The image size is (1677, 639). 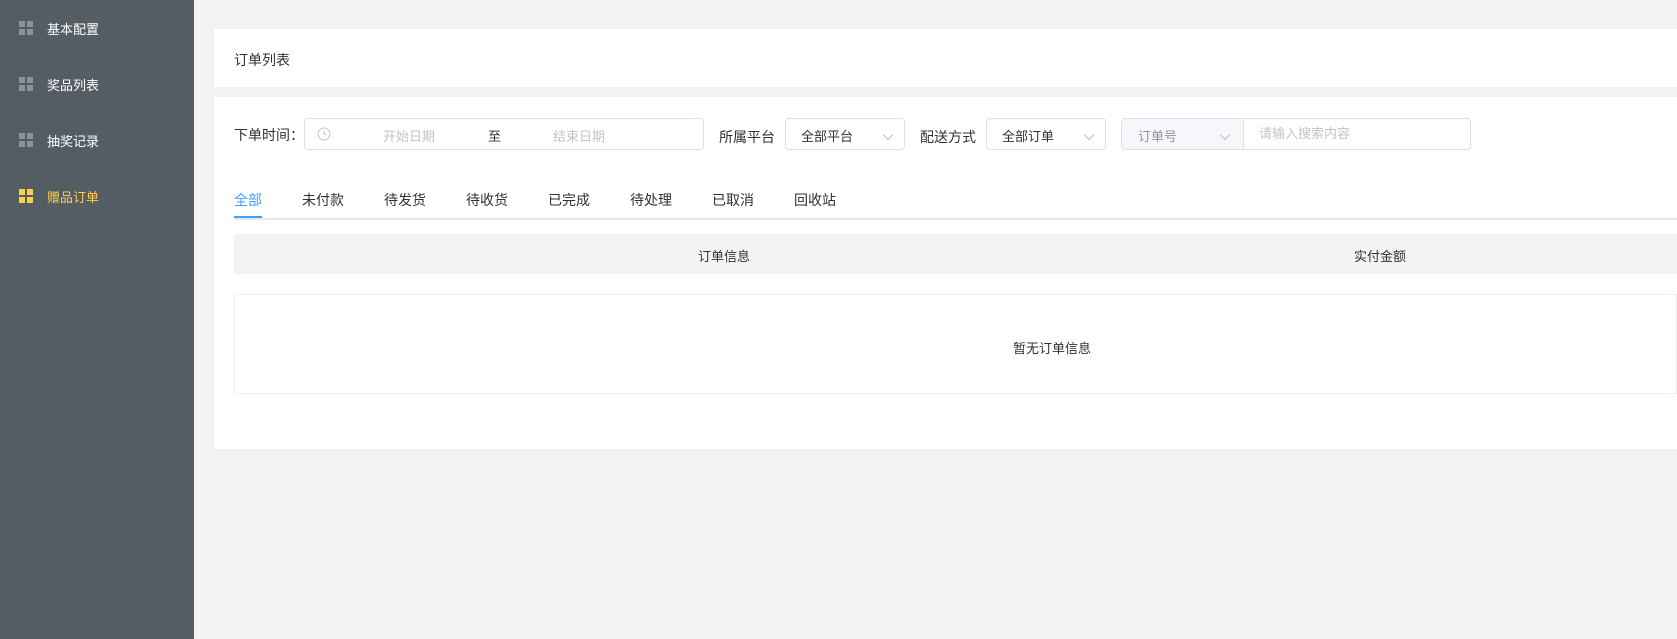 I want to click on date-range-picker: 开始日期 至 结束日期, so click(x=504, y=134).